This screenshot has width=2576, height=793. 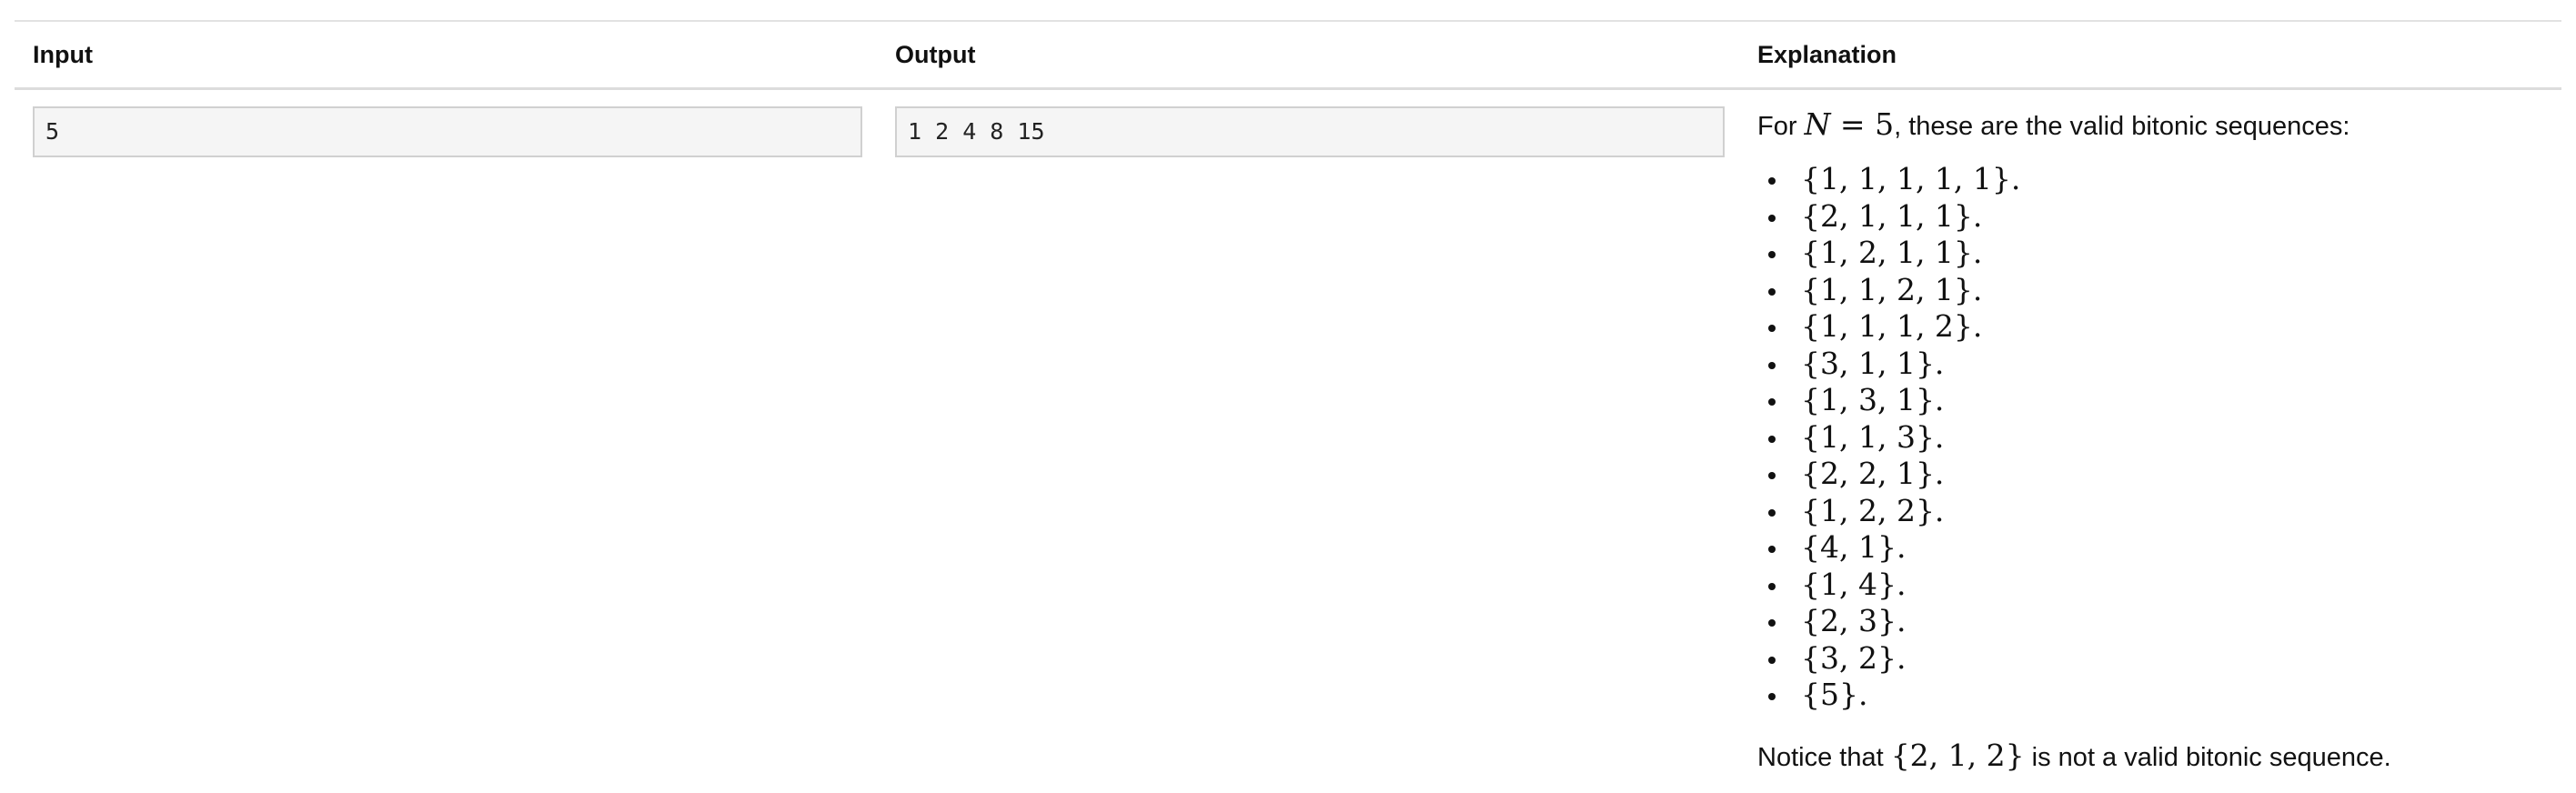 What do you see at coordinates (2157, 621) in the screenshot?
I see `sequence-list-item: {2, 3}.` at bounding box center [2157, 621].